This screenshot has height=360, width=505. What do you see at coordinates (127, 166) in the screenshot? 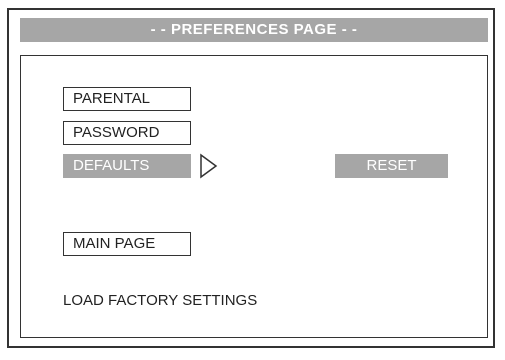
I see `defaults-button: DEFAULTS` at bounding box center [127, 166].